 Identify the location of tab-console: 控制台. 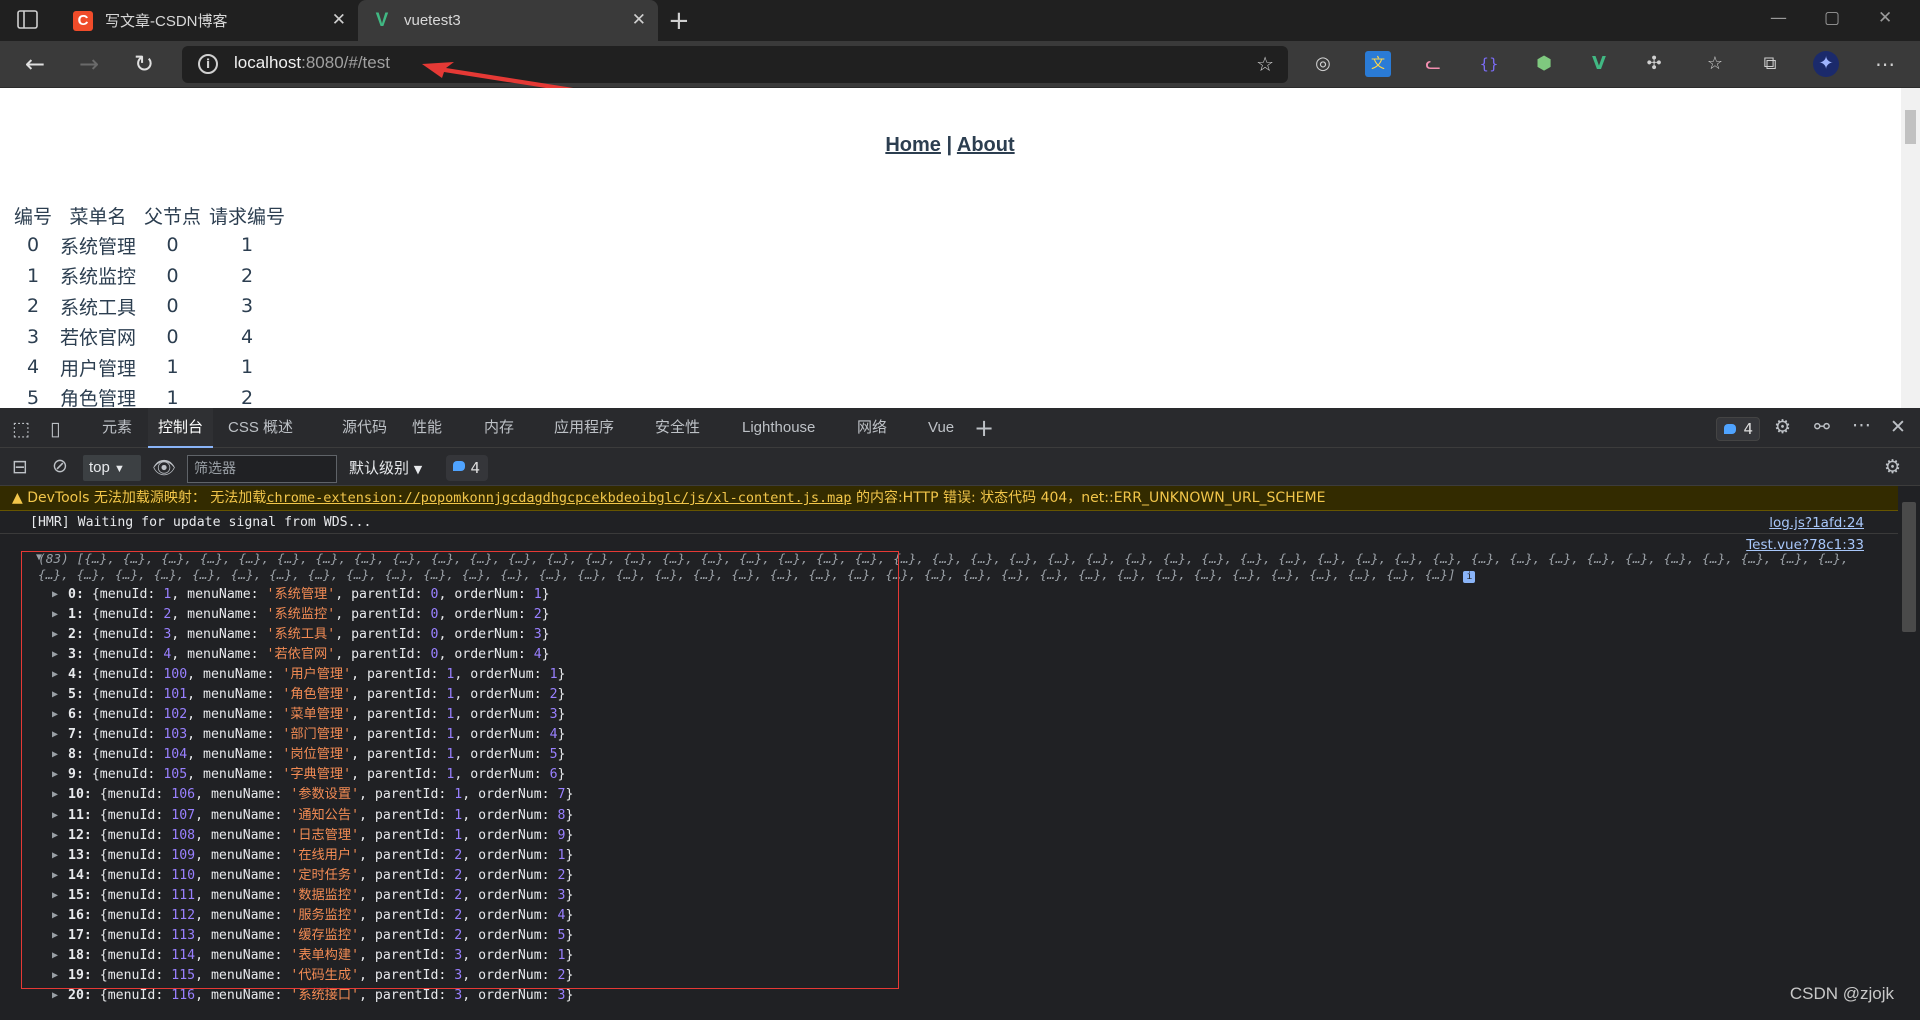
(181, 428).